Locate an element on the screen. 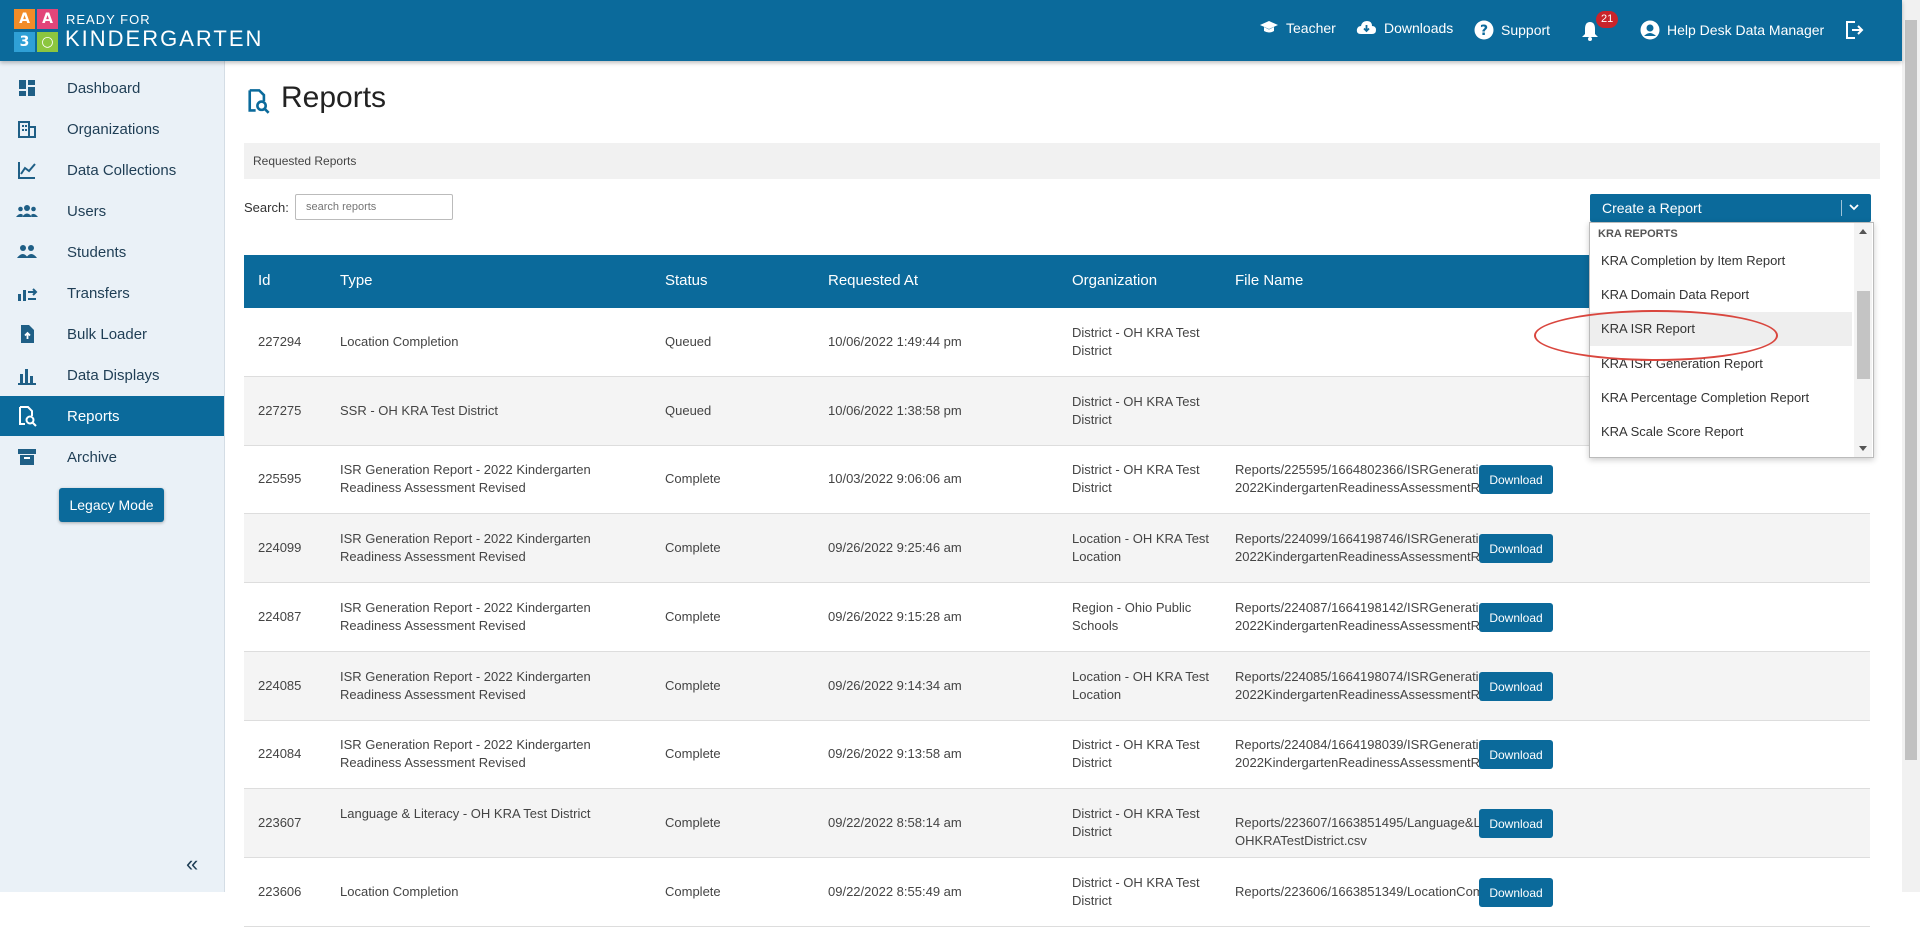 The height and width of the screenshot is (927, 1920). tab-requested-reports: Requested Reports is located at coordinates (1062, 161).